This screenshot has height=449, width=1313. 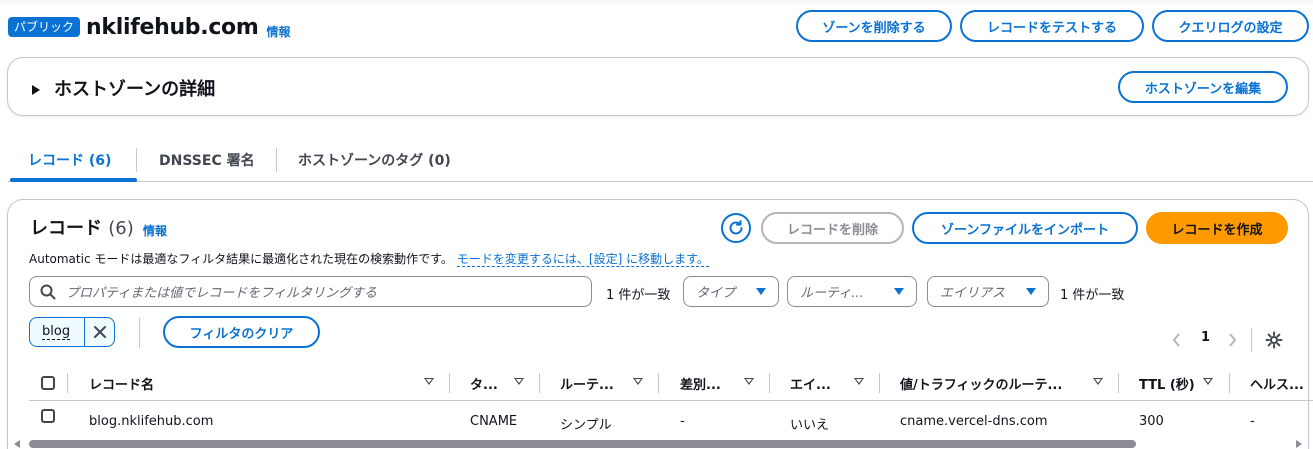 I want to click on row-checkbox, so click(x=48, y=416).